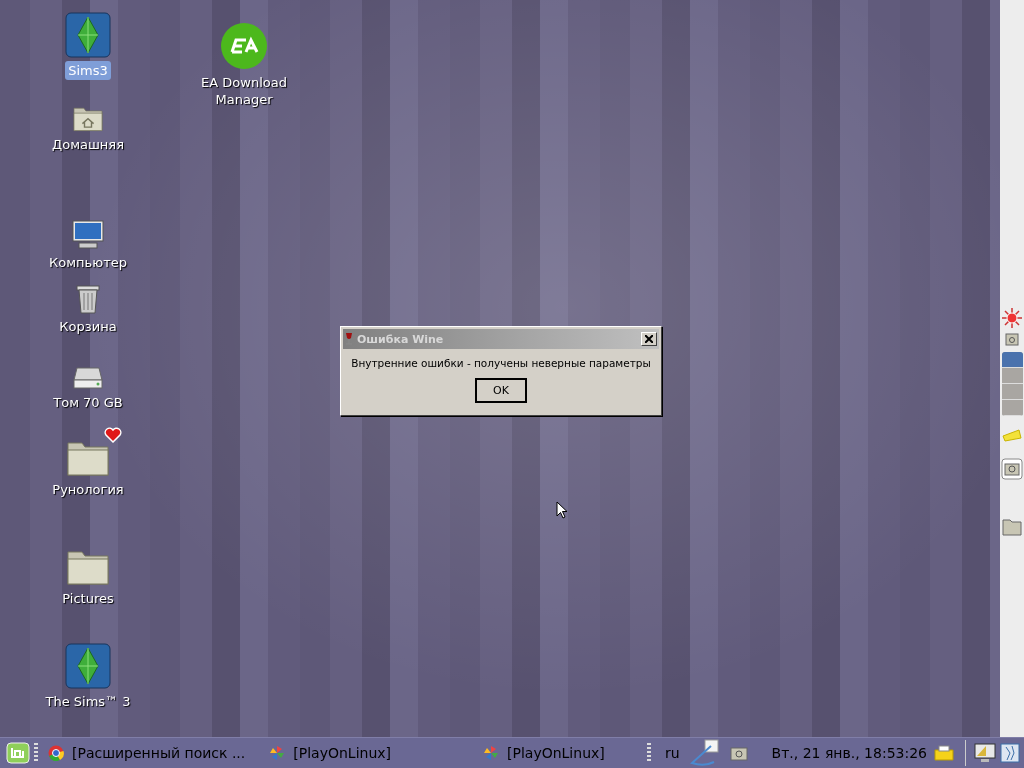  Describe the element at coordinates (562, 510) in the screenshot. I see `mouse-pointer-icon` at that location.